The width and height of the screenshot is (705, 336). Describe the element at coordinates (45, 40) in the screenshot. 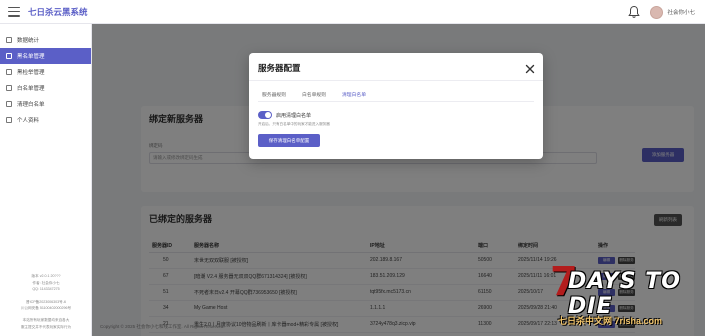

I see `sidebar-item: 数据统计` at that location.